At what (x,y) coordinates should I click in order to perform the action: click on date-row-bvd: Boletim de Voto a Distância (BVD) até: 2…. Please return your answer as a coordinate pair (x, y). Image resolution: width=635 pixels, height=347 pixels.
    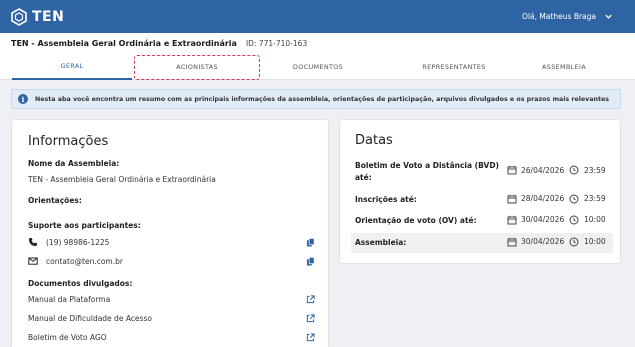
    Looking at the image, I should click on (482, 171).